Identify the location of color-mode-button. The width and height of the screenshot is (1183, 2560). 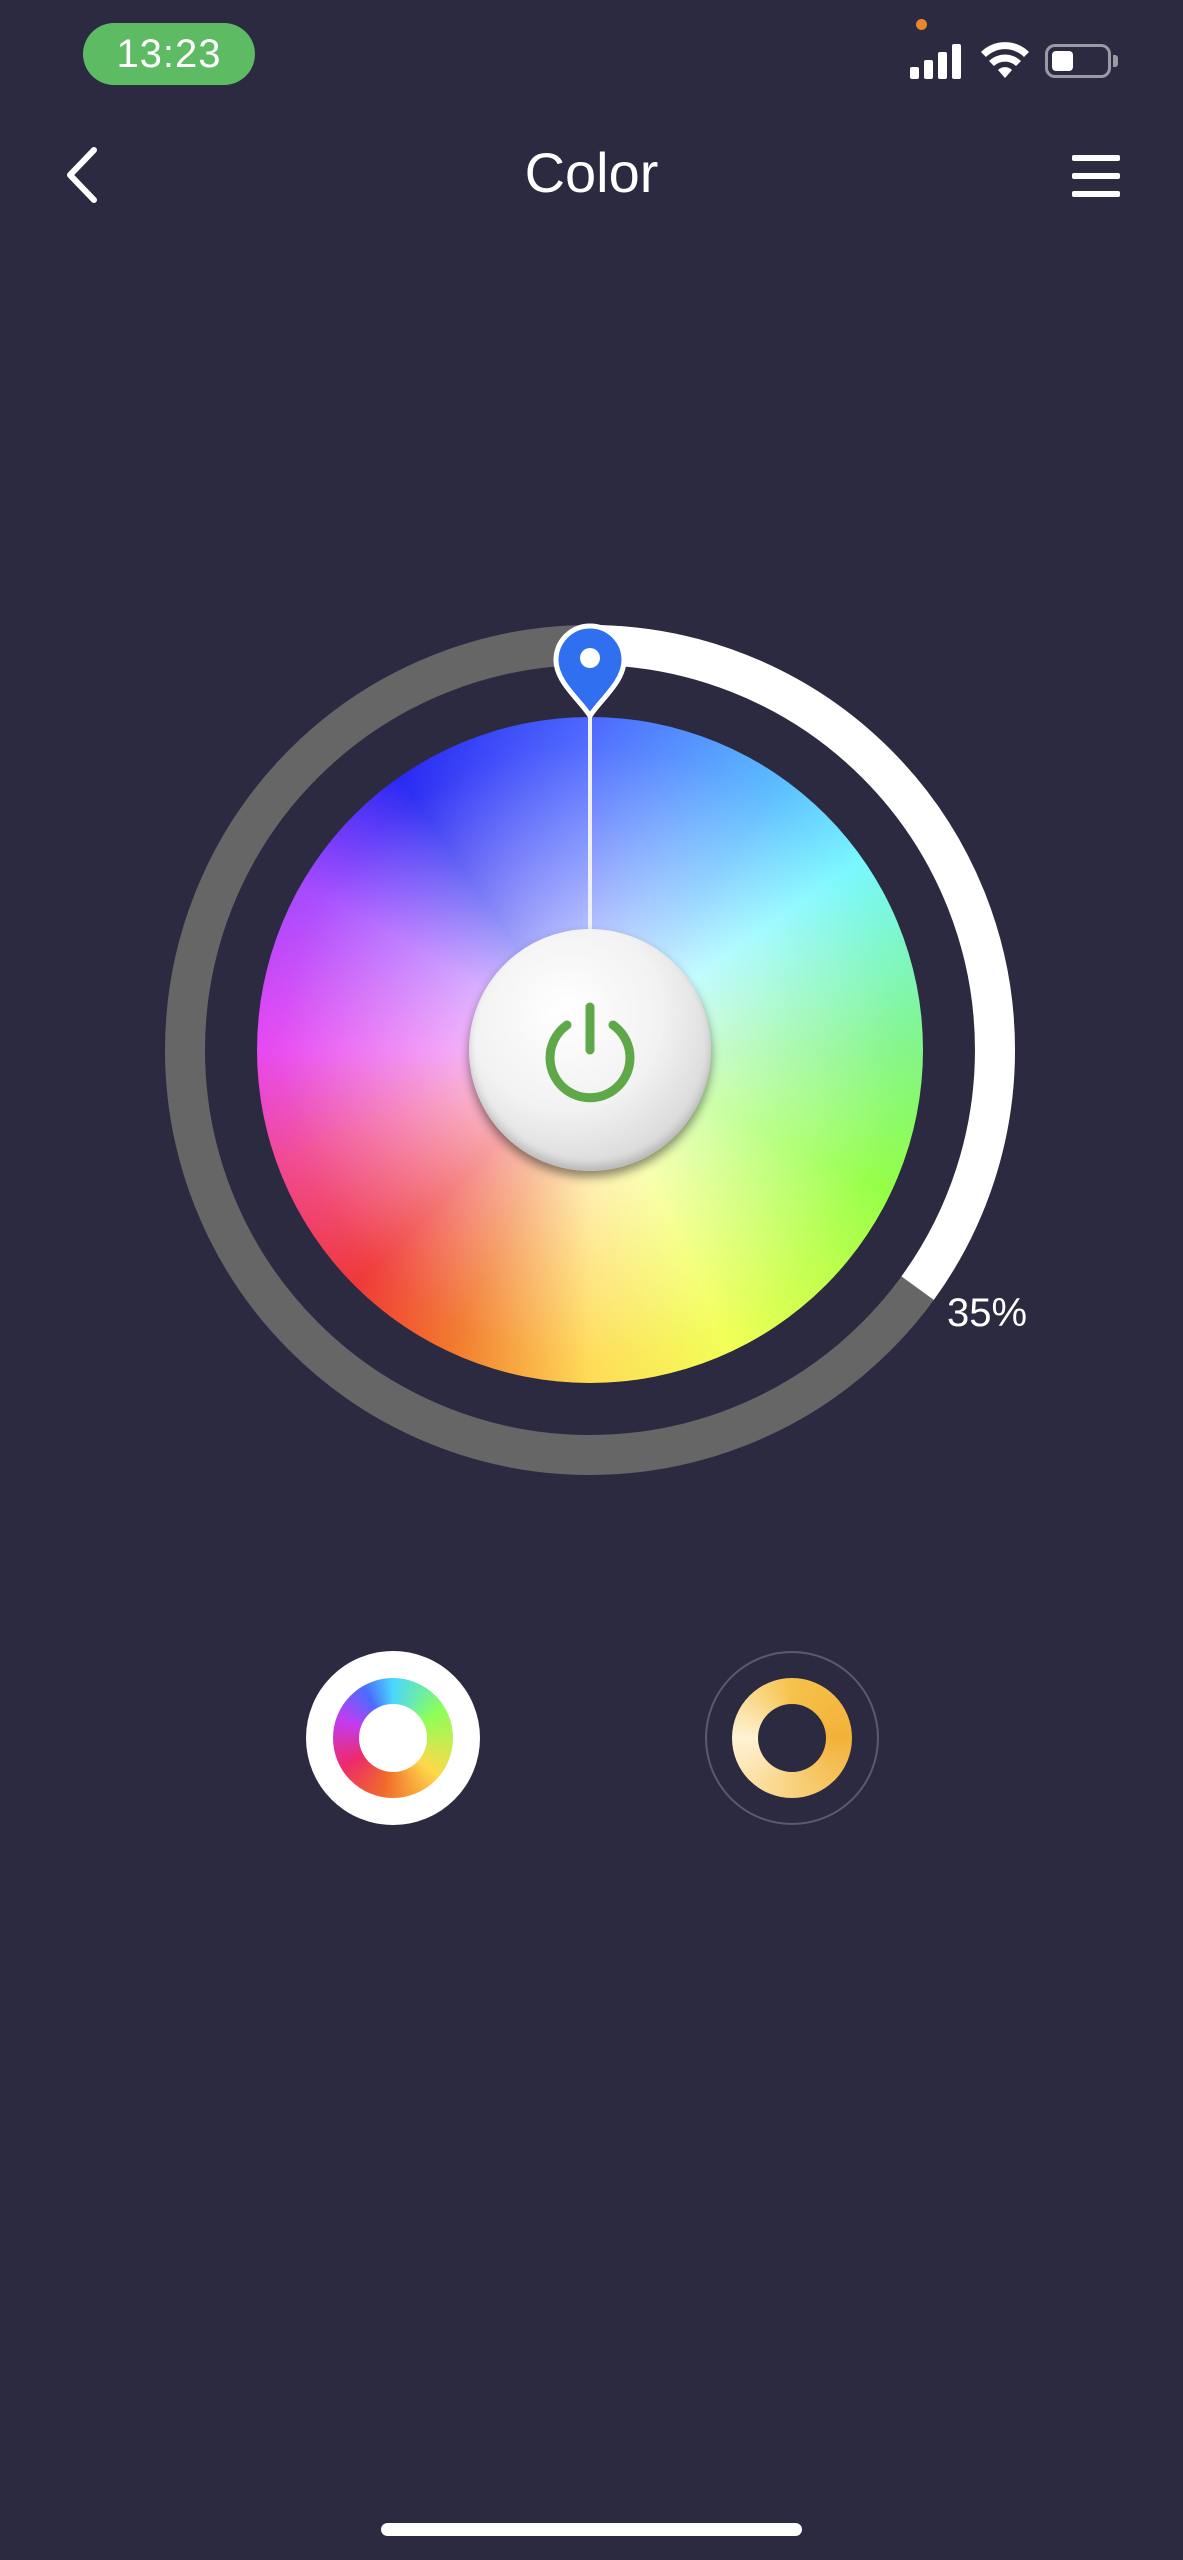
(393, 1738).